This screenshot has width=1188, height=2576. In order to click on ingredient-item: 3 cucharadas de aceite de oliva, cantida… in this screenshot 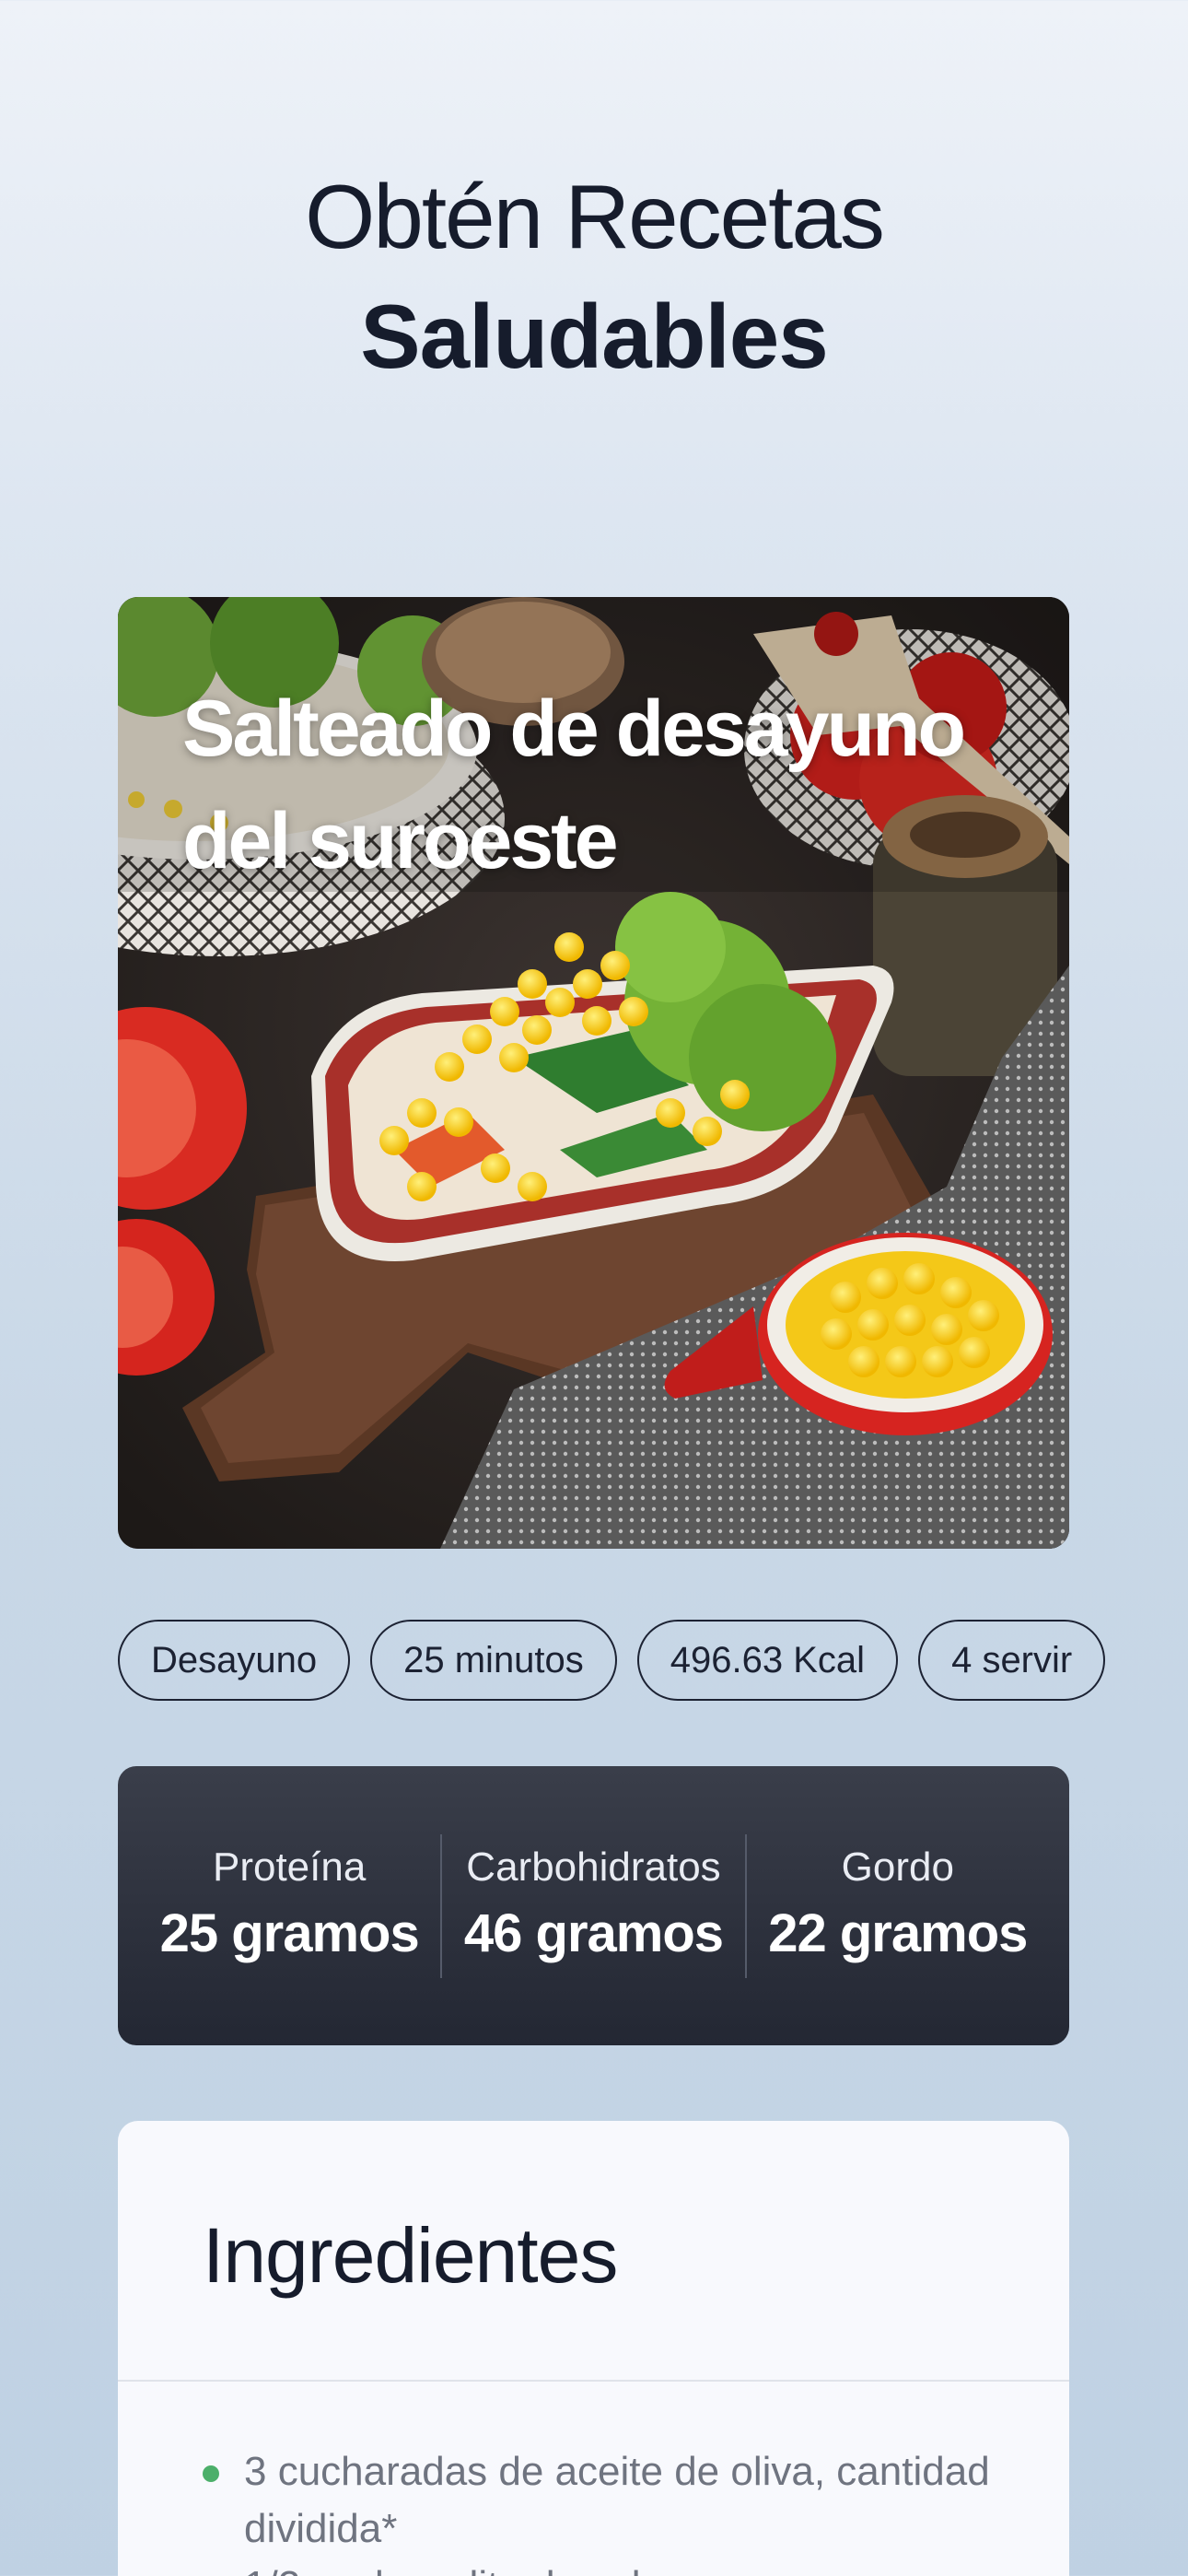, I will do `click(608, 2500)`.